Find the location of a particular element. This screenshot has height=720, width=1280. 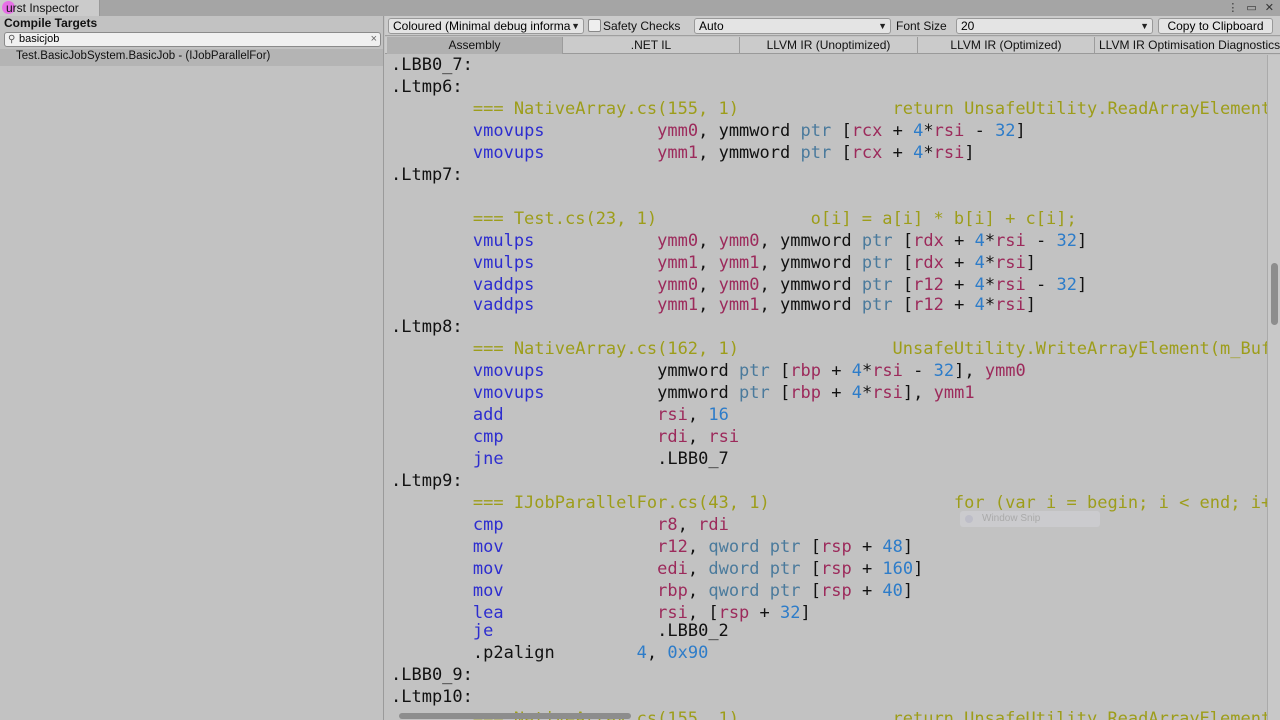

code-token: rdx is located at coordinates (928, 263).